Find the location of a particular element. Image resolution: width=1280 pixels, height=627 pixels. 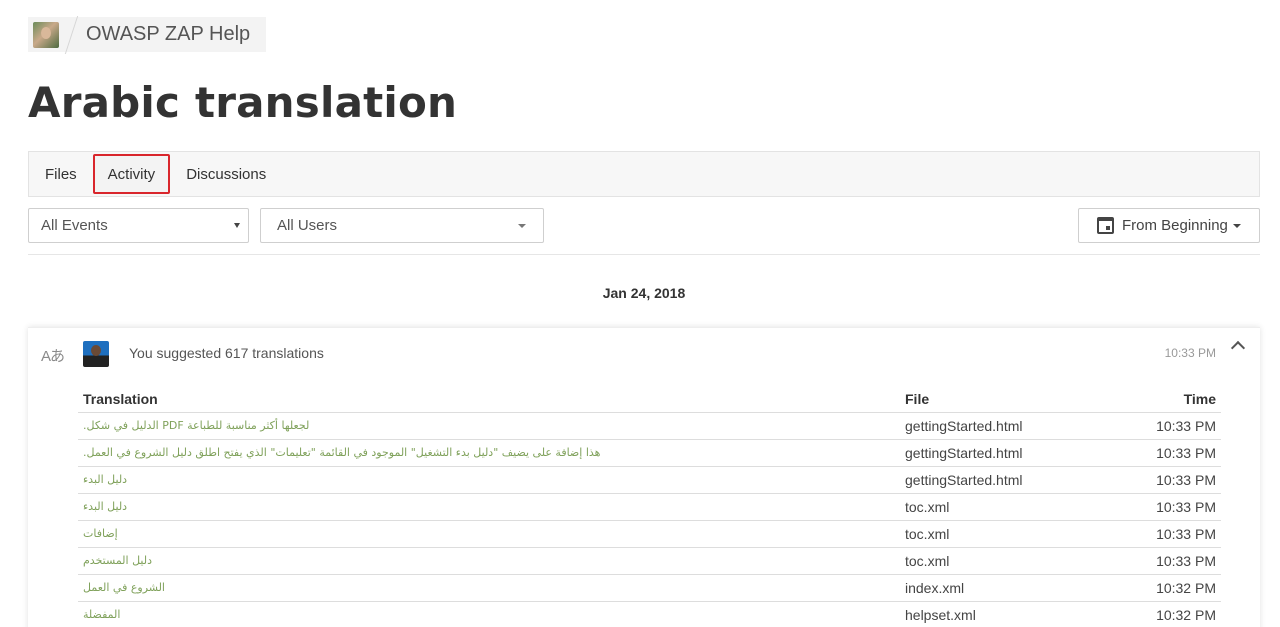

tab-activity: Activity is located at coordinates (131, 174).